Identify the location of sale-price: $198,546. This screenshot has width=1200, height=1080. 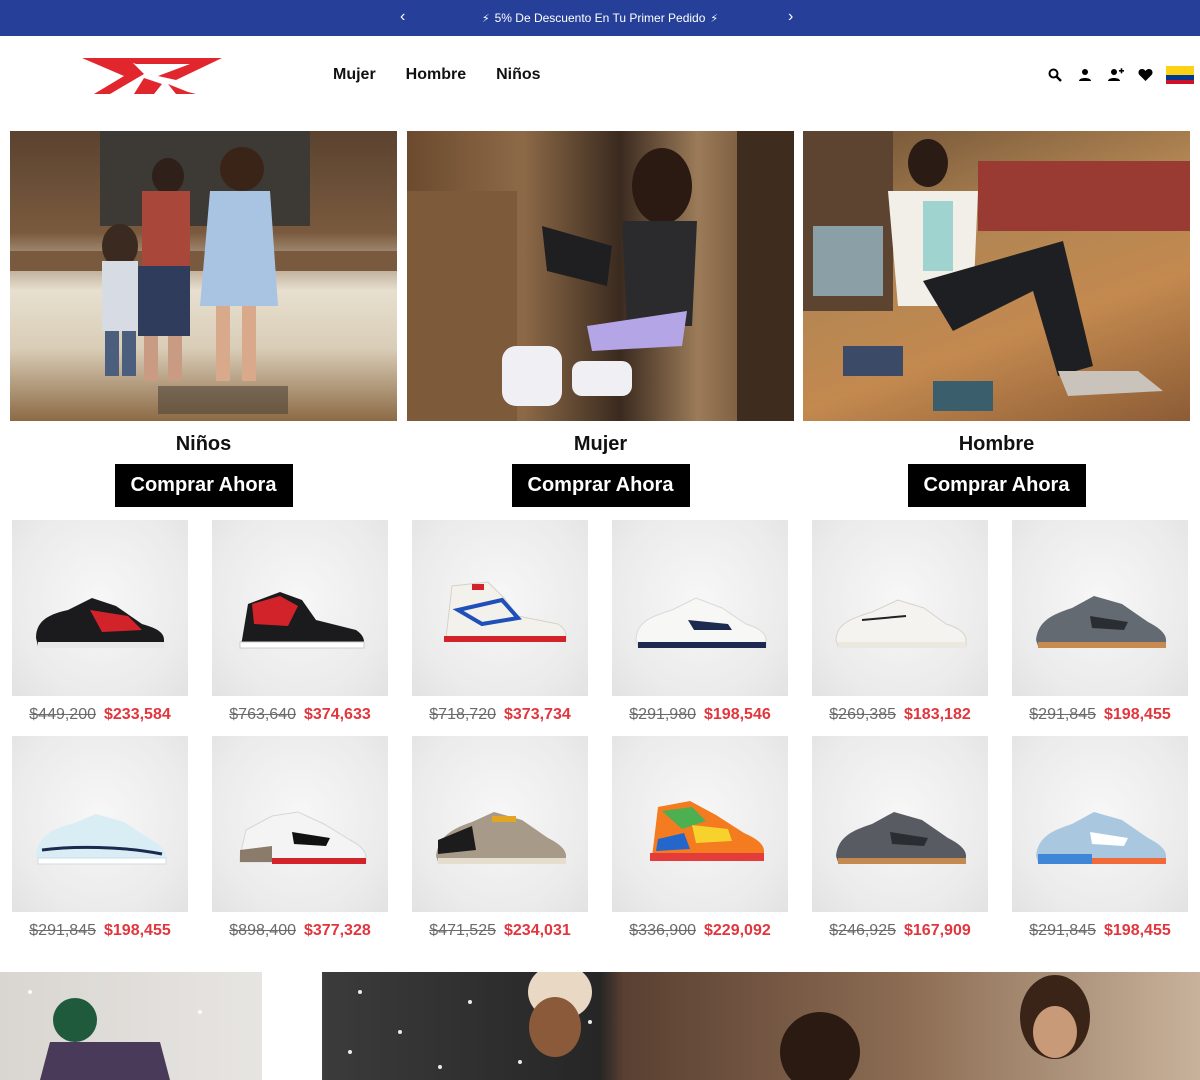
(737, 714).